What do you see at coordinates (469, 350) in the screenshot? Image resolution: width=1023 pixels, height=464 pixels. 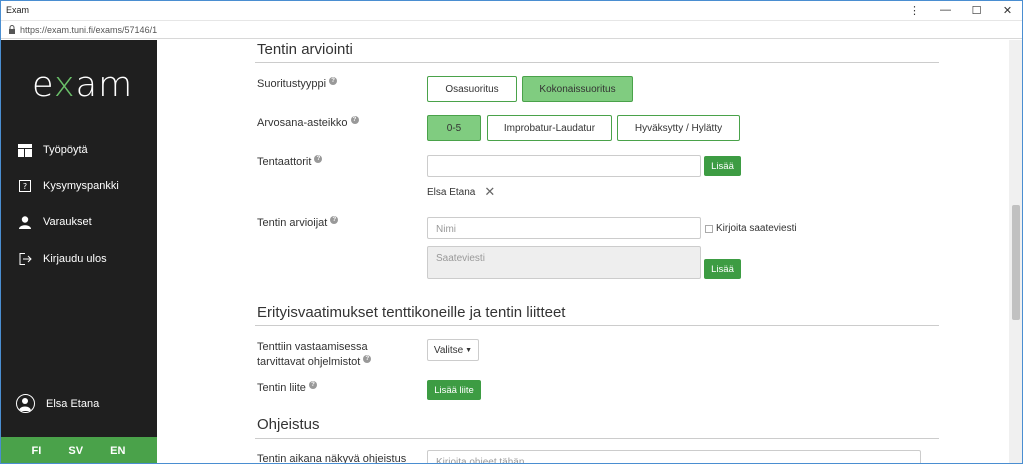 I see `caret-down-icon: ▼` at bounding box center [469, 350].